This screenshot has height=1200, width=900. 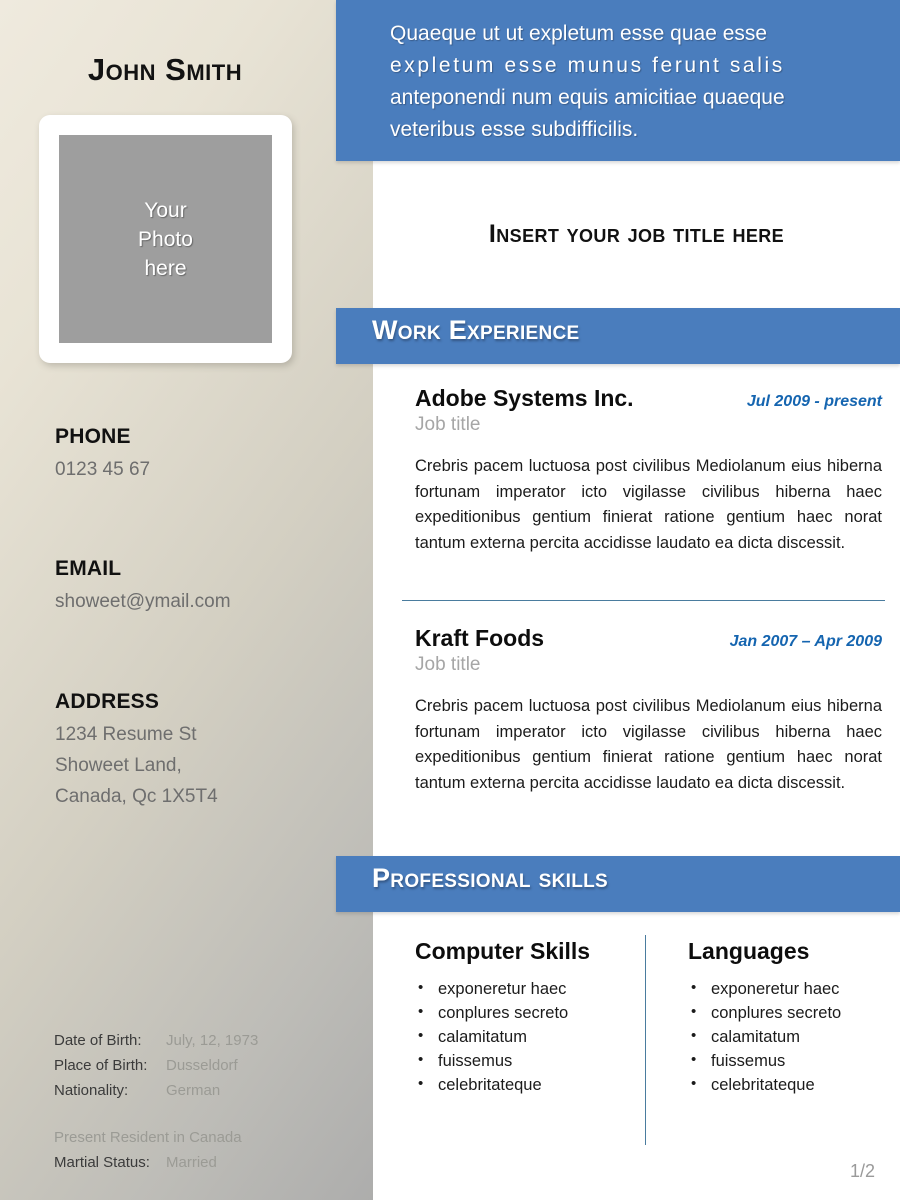 I want to click on place-of-birth-value: Dusseldorf, so click(x=202, y=1065).